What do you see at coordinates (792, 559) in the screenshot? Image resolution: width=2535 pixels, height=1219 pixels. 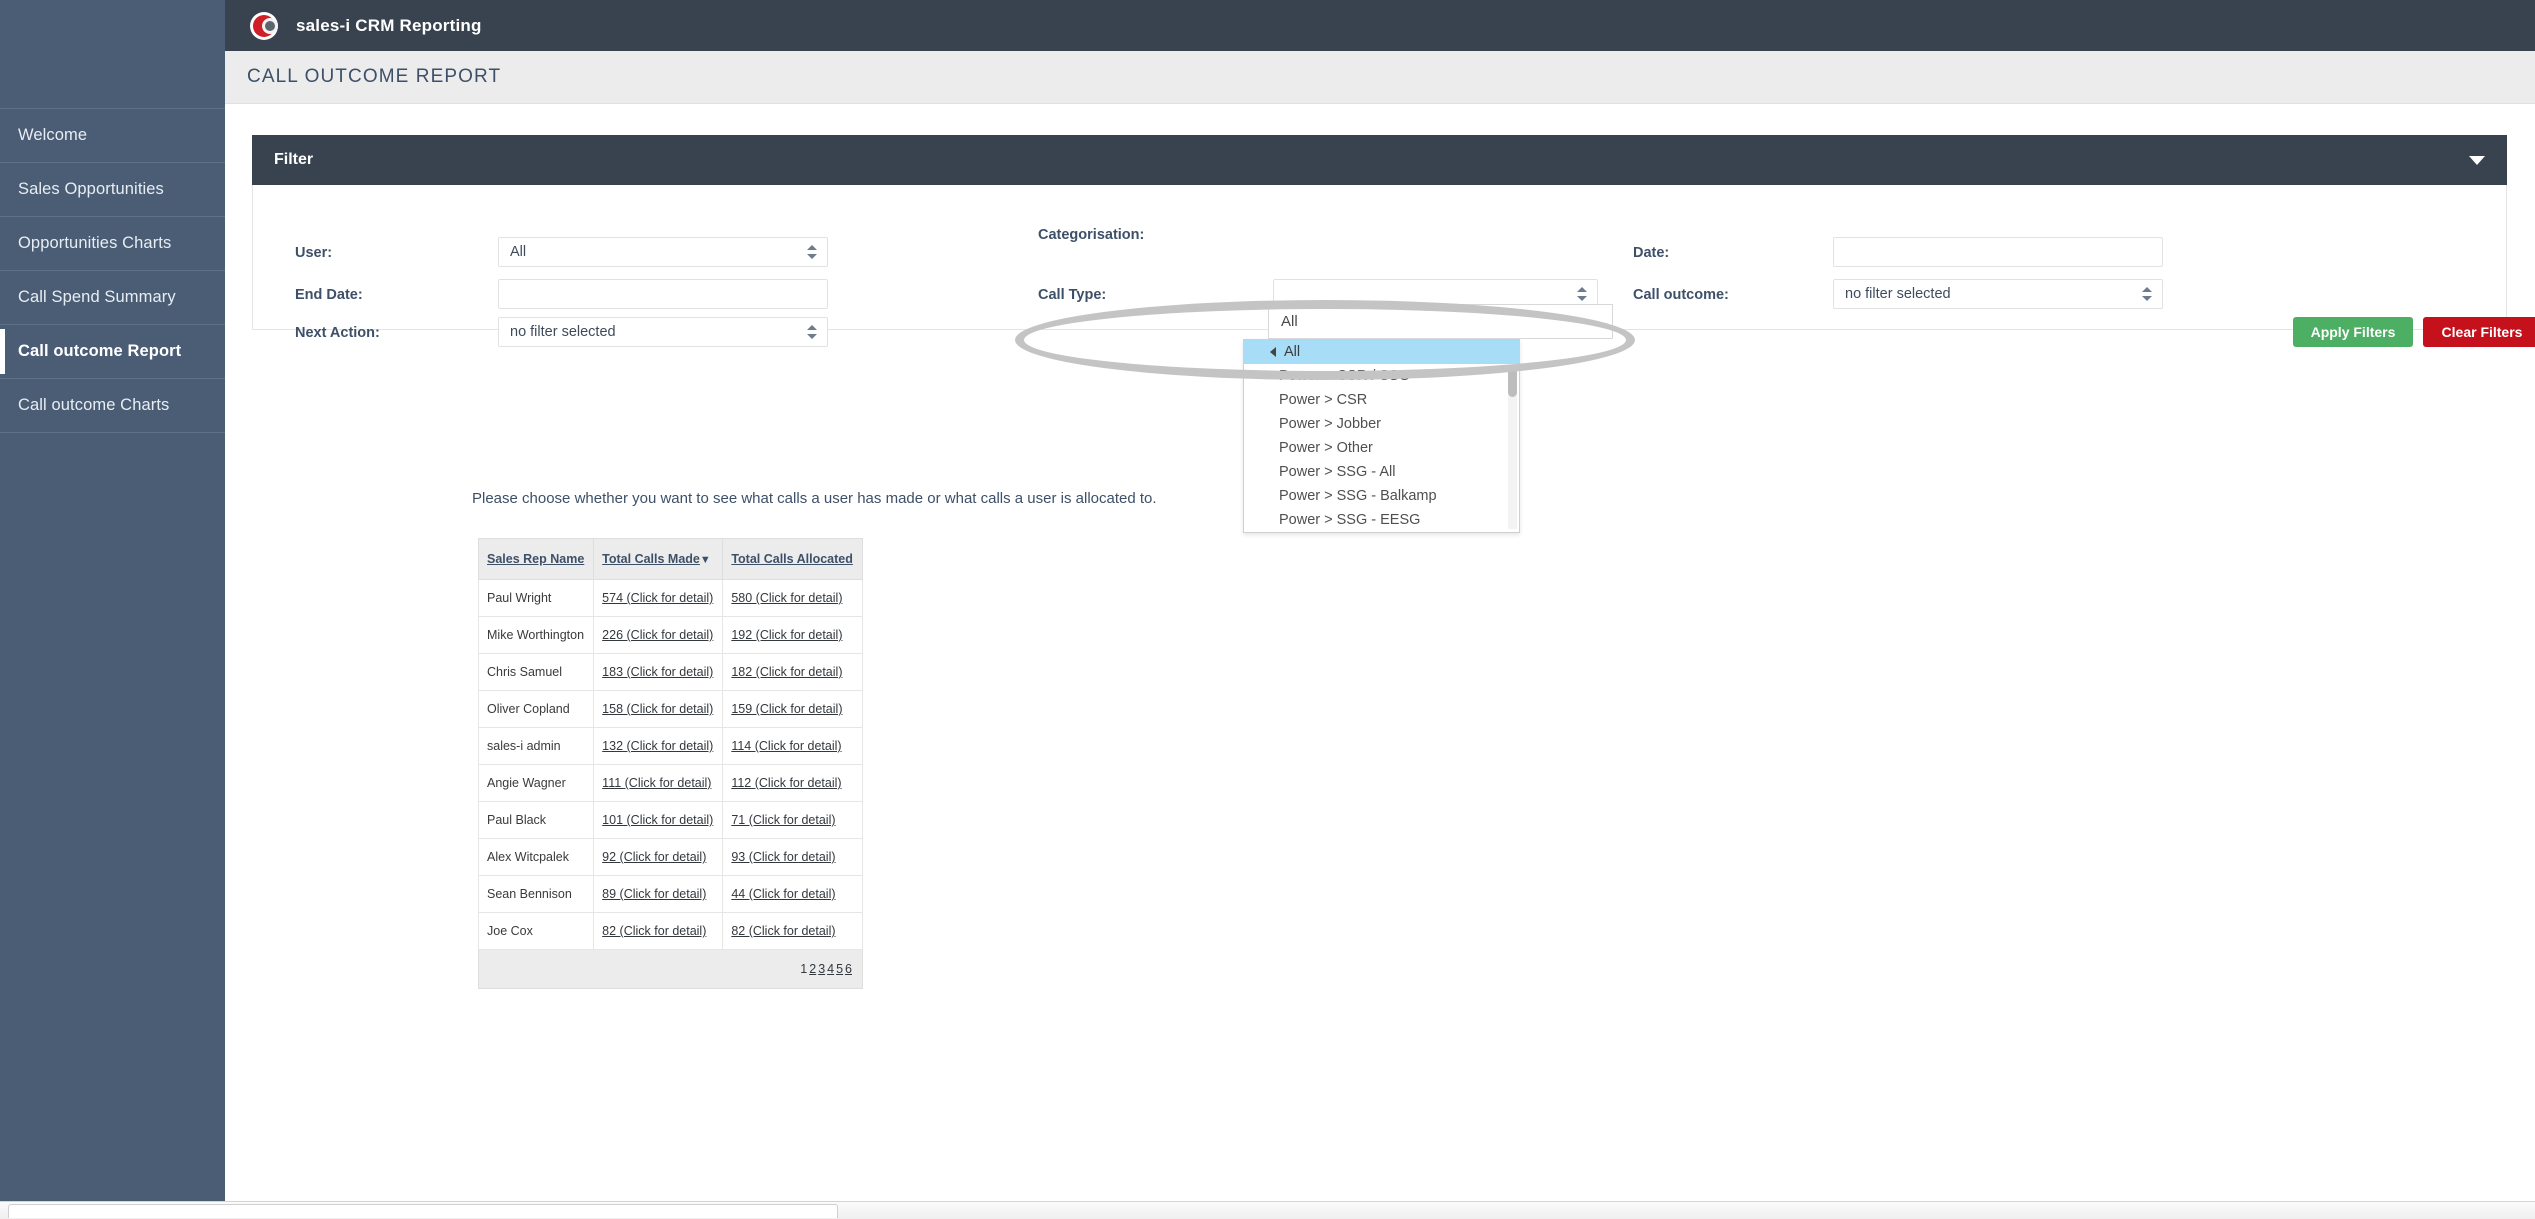 I see `column-header-total-calls-allocated: Total Calls Allocated` at bounding box center [792, 559].